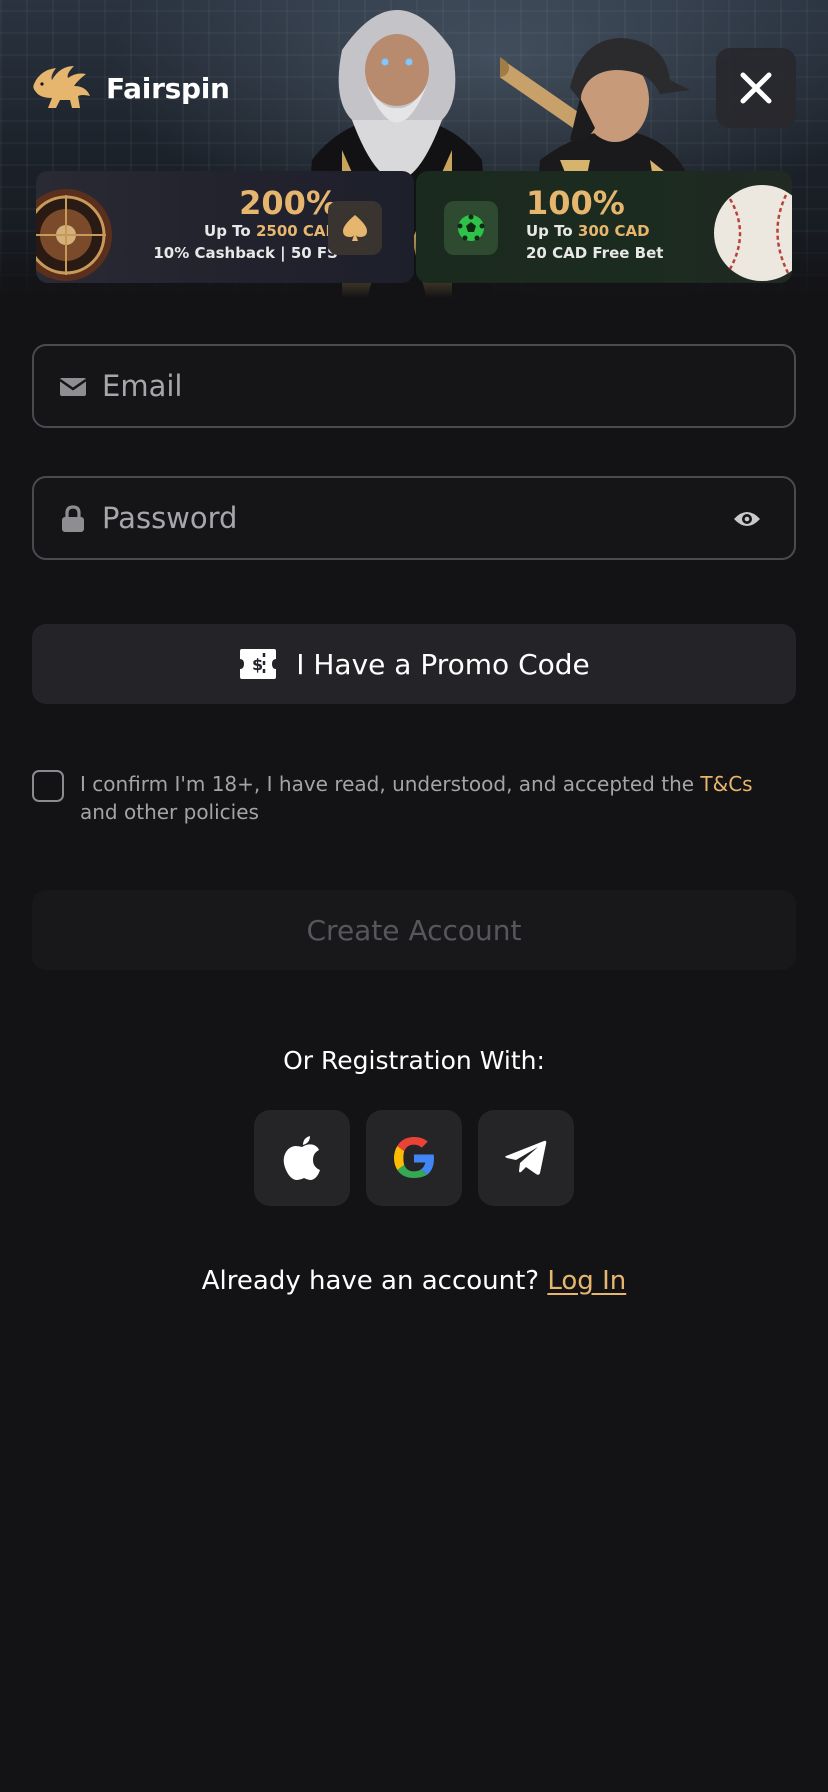 This screenshot has height=1792, width=828. I want to click on spade-badge, so click(355, 228).